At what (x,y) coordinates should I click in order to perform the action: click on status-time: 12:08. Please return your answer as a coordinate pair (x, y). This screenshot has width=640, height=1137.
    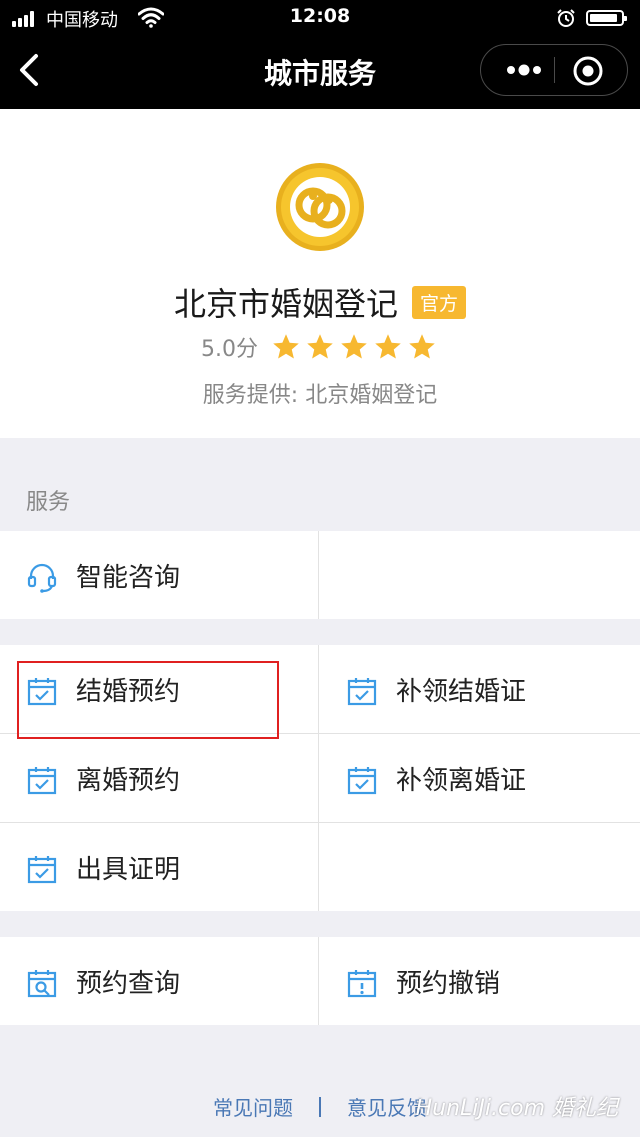
    Looking at the image, I should click on (320, 16).